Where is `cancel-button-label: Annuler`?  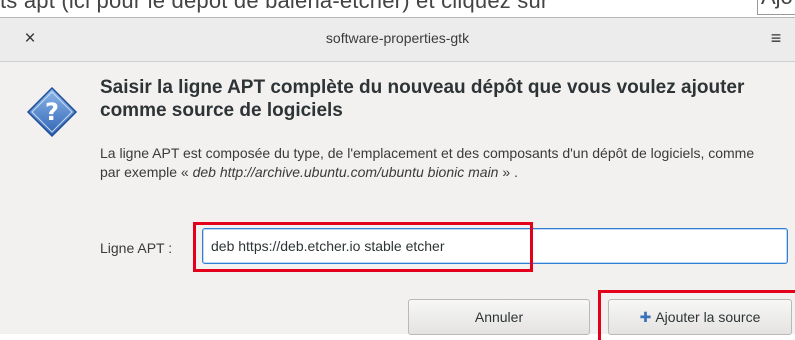
cancel-button-label: Annuler is located at coordinates (499, 317).